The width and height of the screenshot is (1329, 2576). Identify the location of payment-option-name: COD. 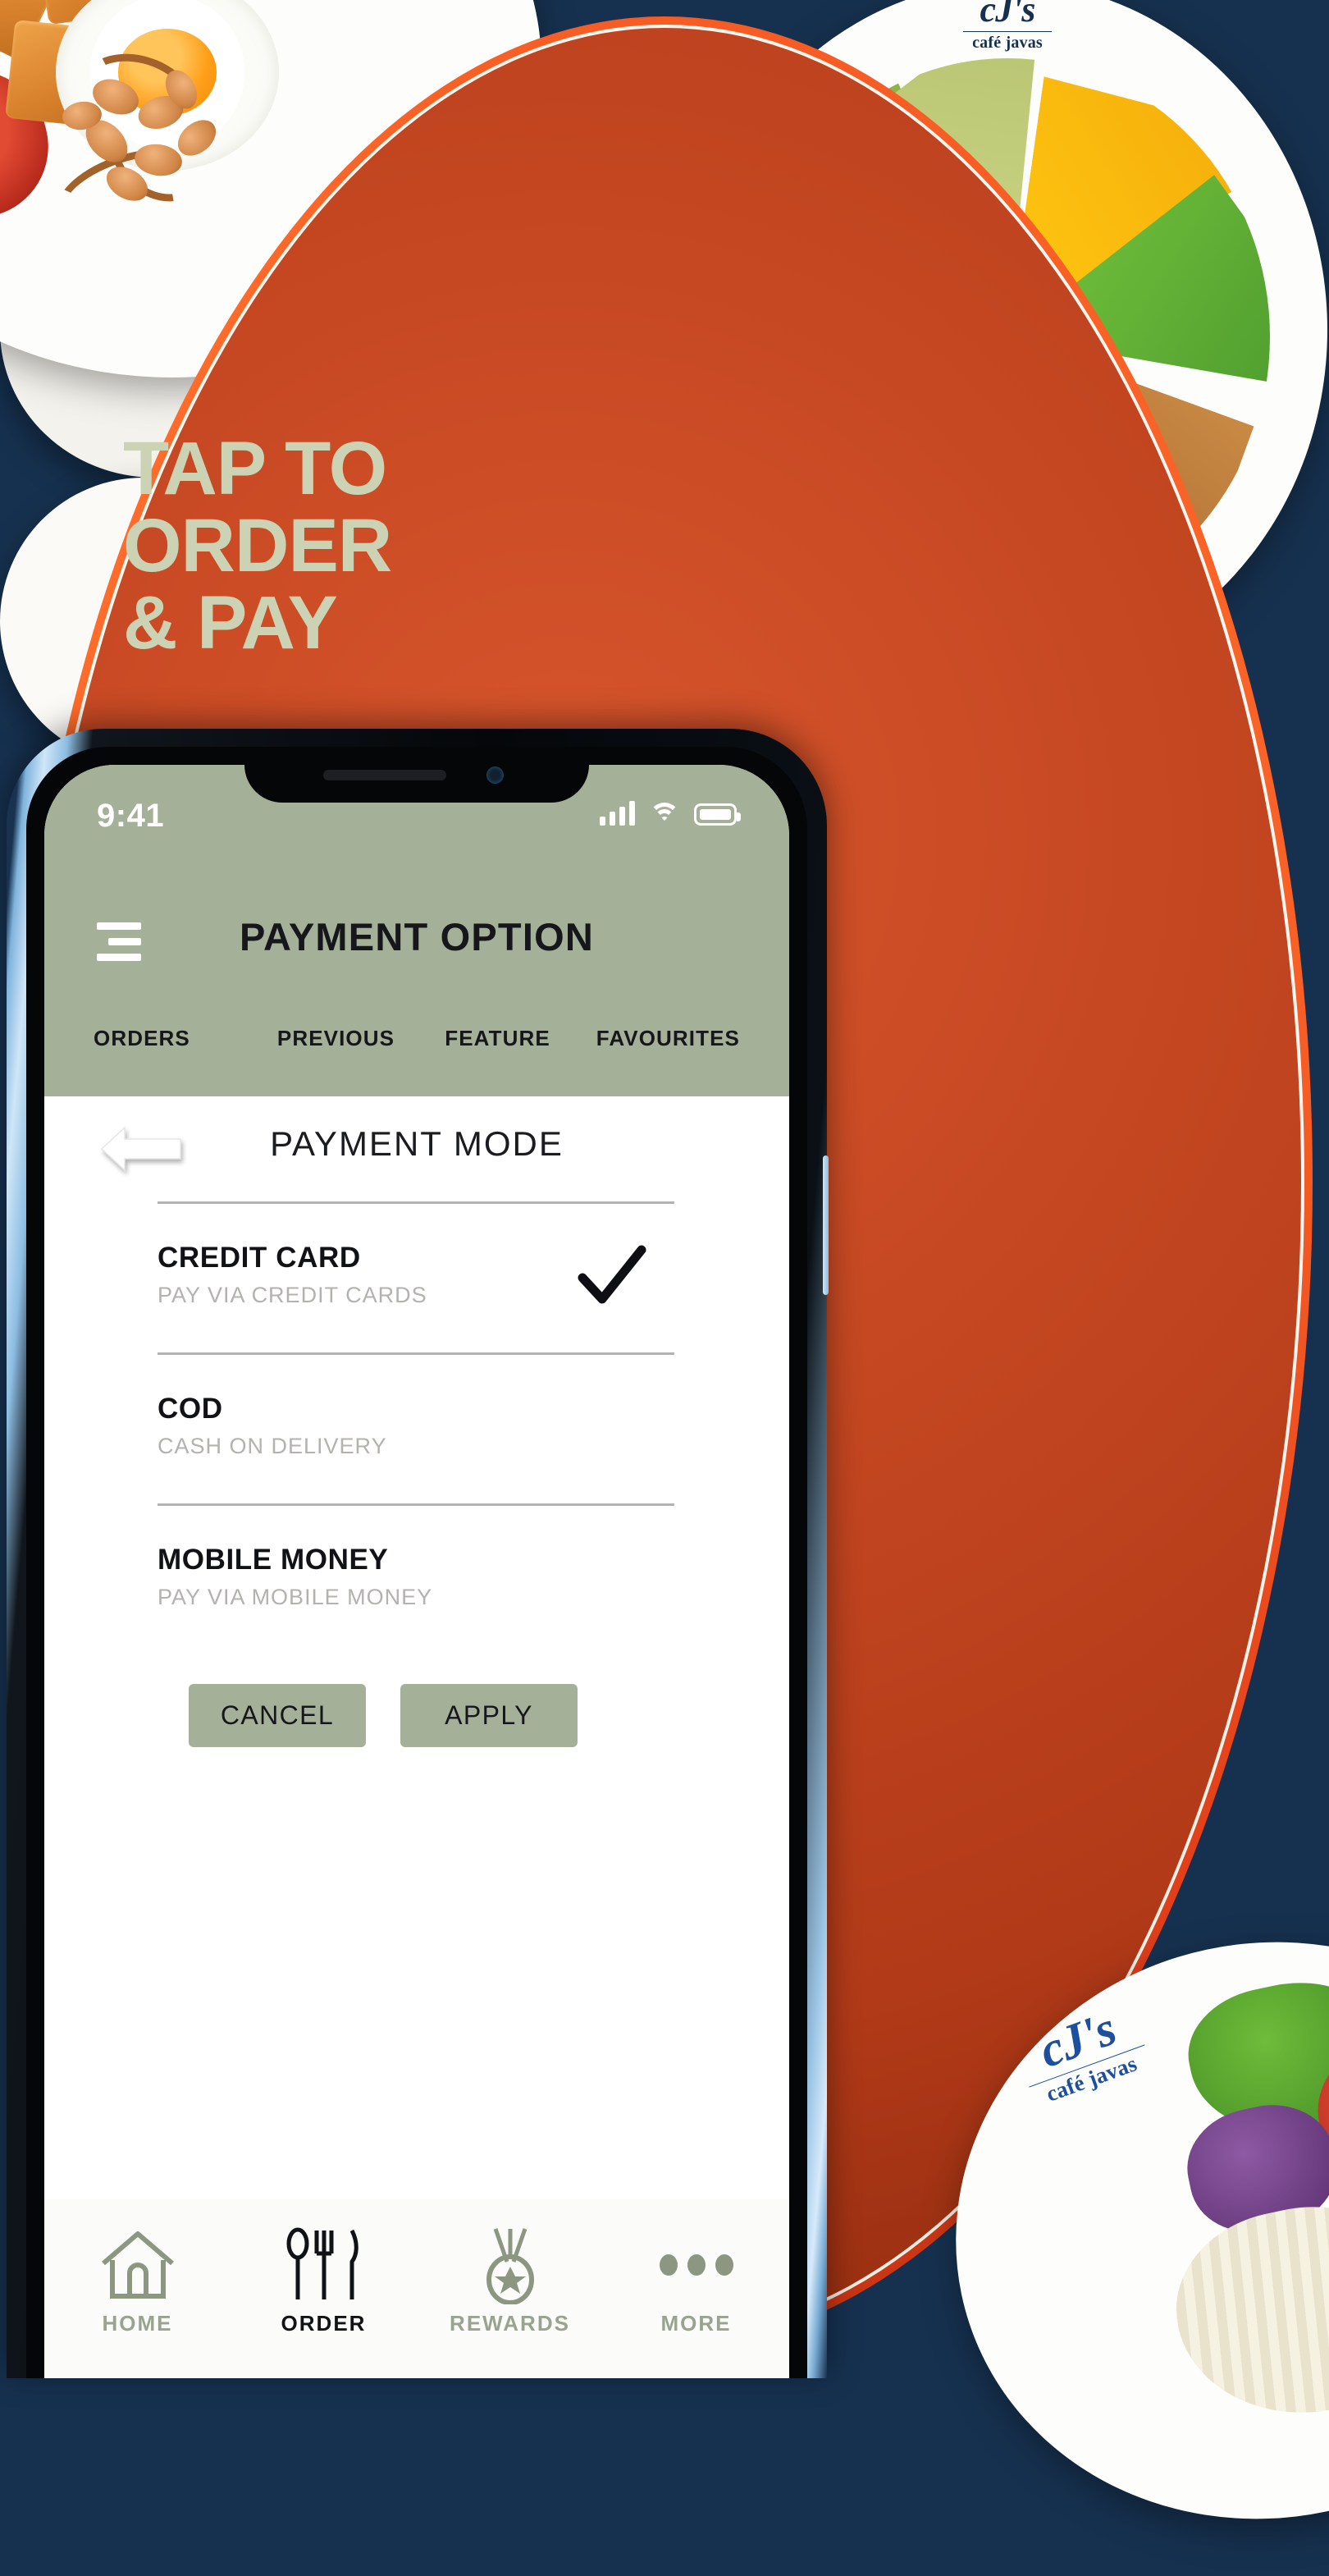
(191, 1409).